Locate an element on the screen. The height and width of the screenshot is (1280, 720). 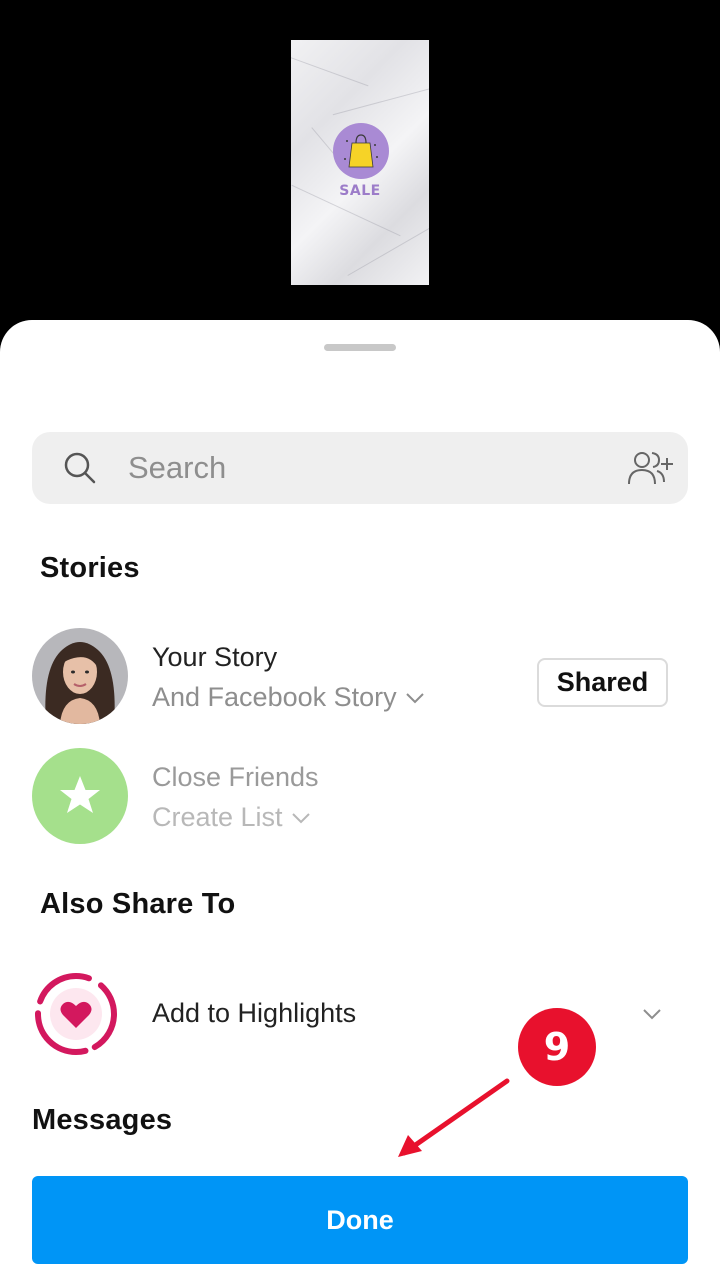
search-bar is located at coordinates (360, 468).